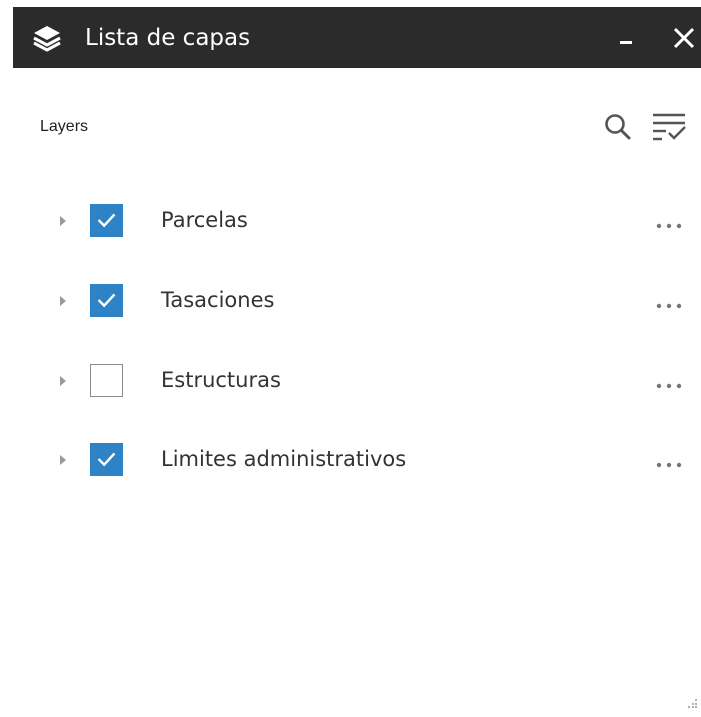 This screenshot has width=701, height=717. Describe the element at coordinates (64, 126) in the screenshot. I see `layers-header: Layers` at that location.